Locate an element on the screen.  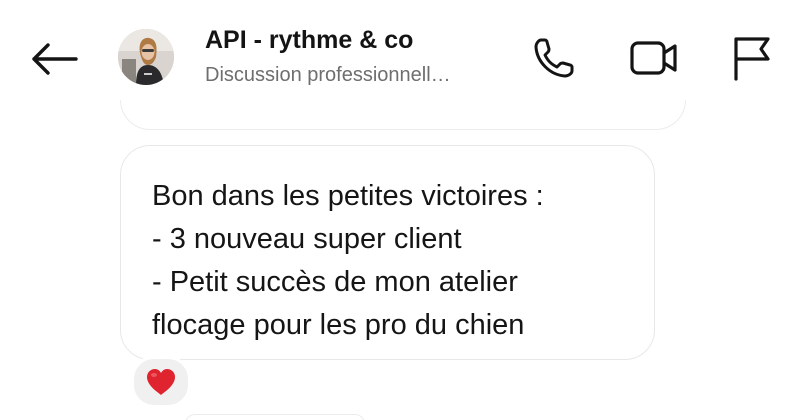
heart-icon is located at coordinates (161, 382).